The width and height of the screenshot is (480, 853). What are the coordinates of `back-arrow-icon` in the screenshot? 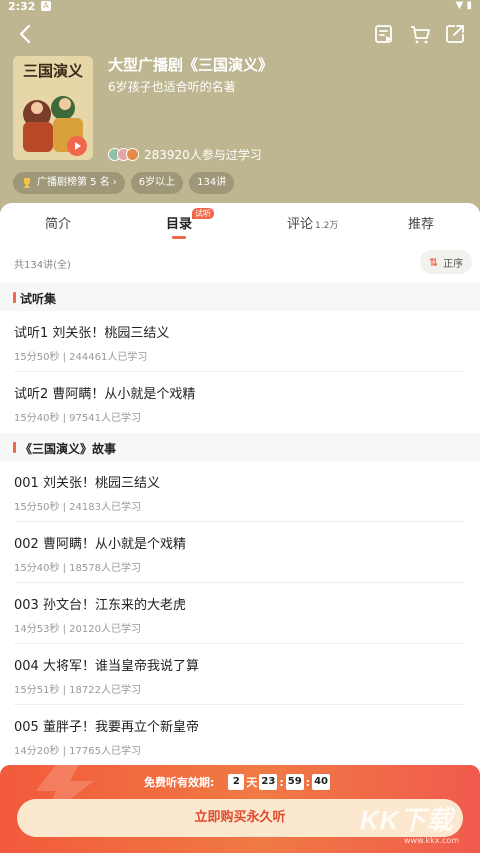 It's located at (26, 34).